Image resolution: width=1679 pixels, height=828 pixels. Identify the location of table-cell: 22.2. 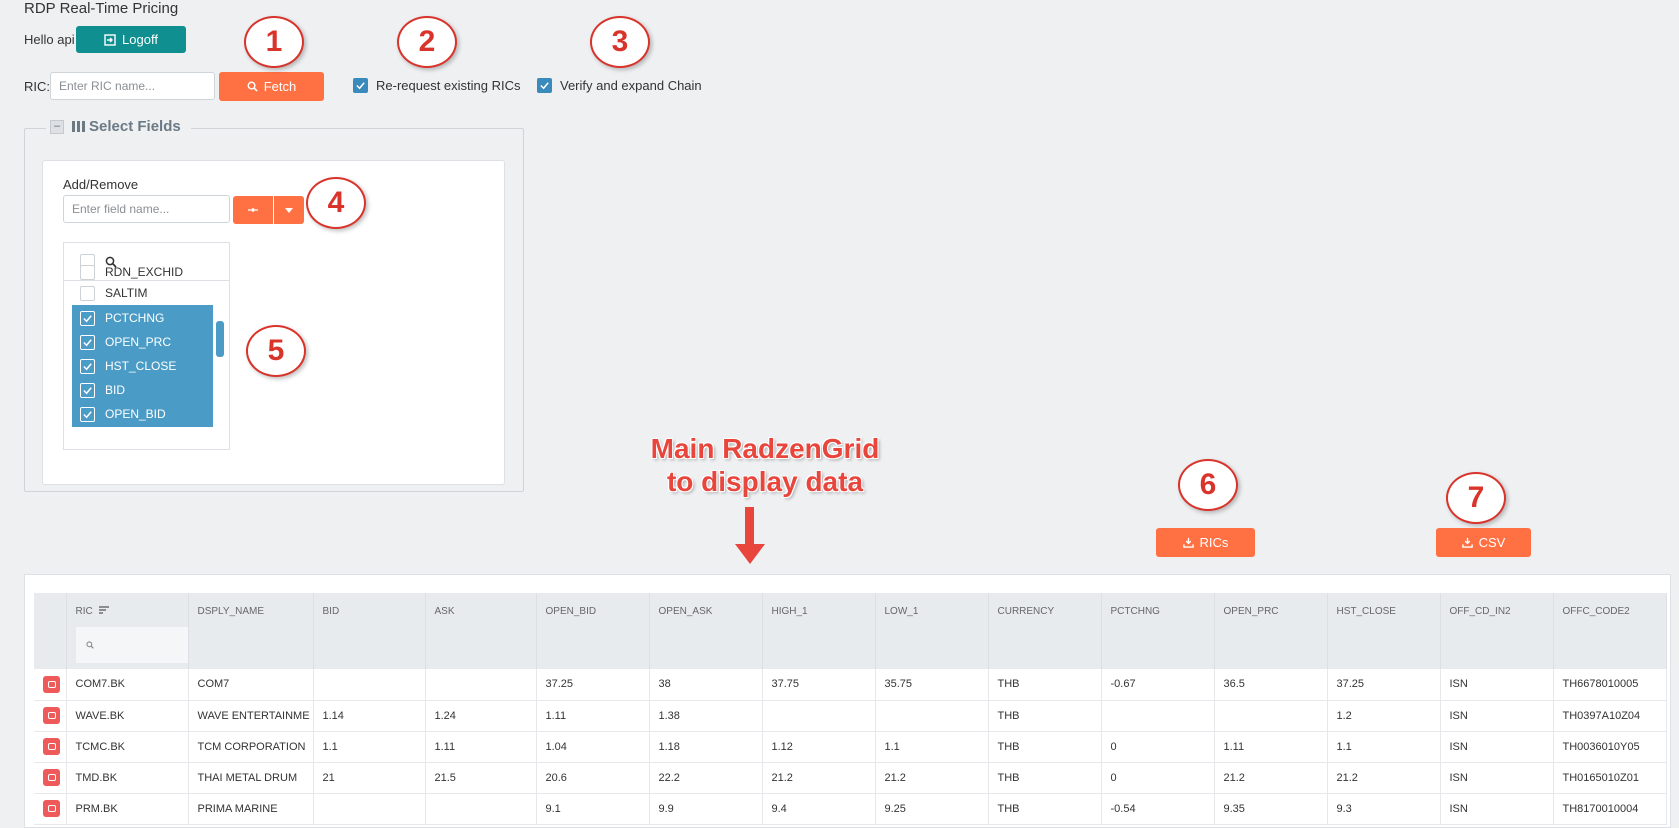
(706, 778).